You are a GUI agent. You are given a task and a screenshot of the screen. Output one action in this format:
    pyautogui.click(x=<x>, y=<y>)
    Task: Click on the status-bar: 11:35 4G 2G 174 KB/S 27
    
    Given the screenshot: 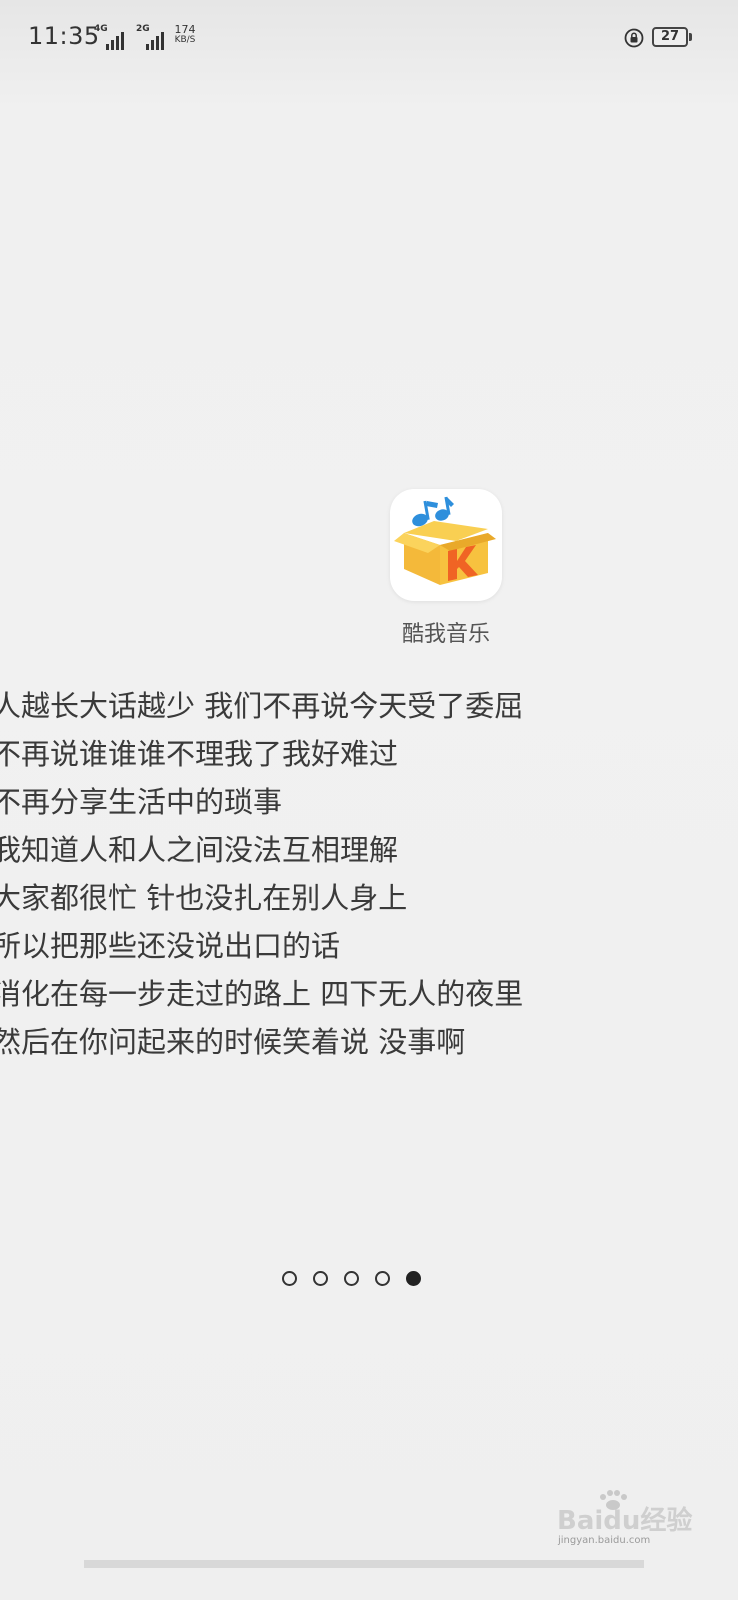 What is the action you would take?
    pyautogui.click(x=369, y=40)
    